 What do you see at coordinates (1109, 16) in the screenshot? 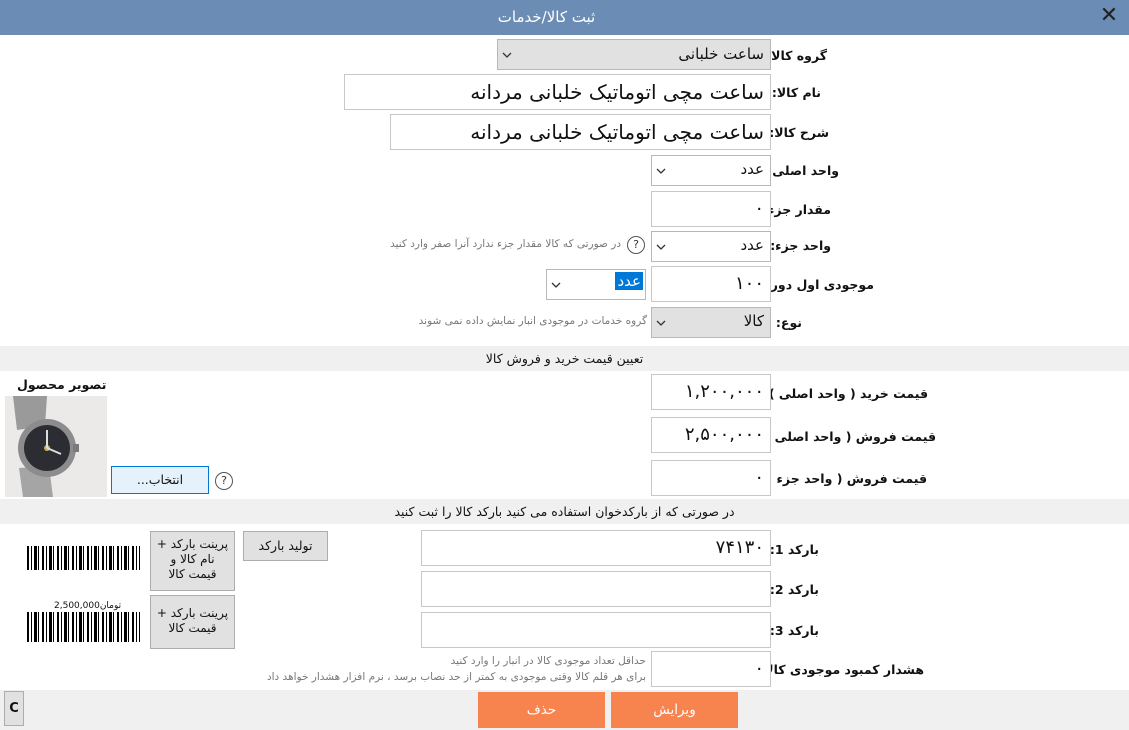
I see `close-icon: ✕` at bounding box center [1109, 16].